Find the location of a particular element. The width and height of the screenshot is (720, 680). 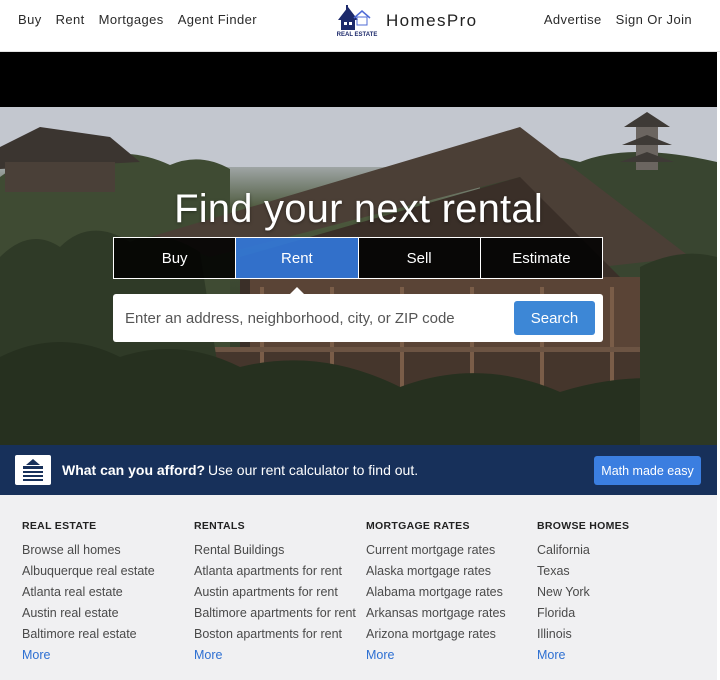

footer-link: Alabama mortgage rates is located at coordinates (451, 592).